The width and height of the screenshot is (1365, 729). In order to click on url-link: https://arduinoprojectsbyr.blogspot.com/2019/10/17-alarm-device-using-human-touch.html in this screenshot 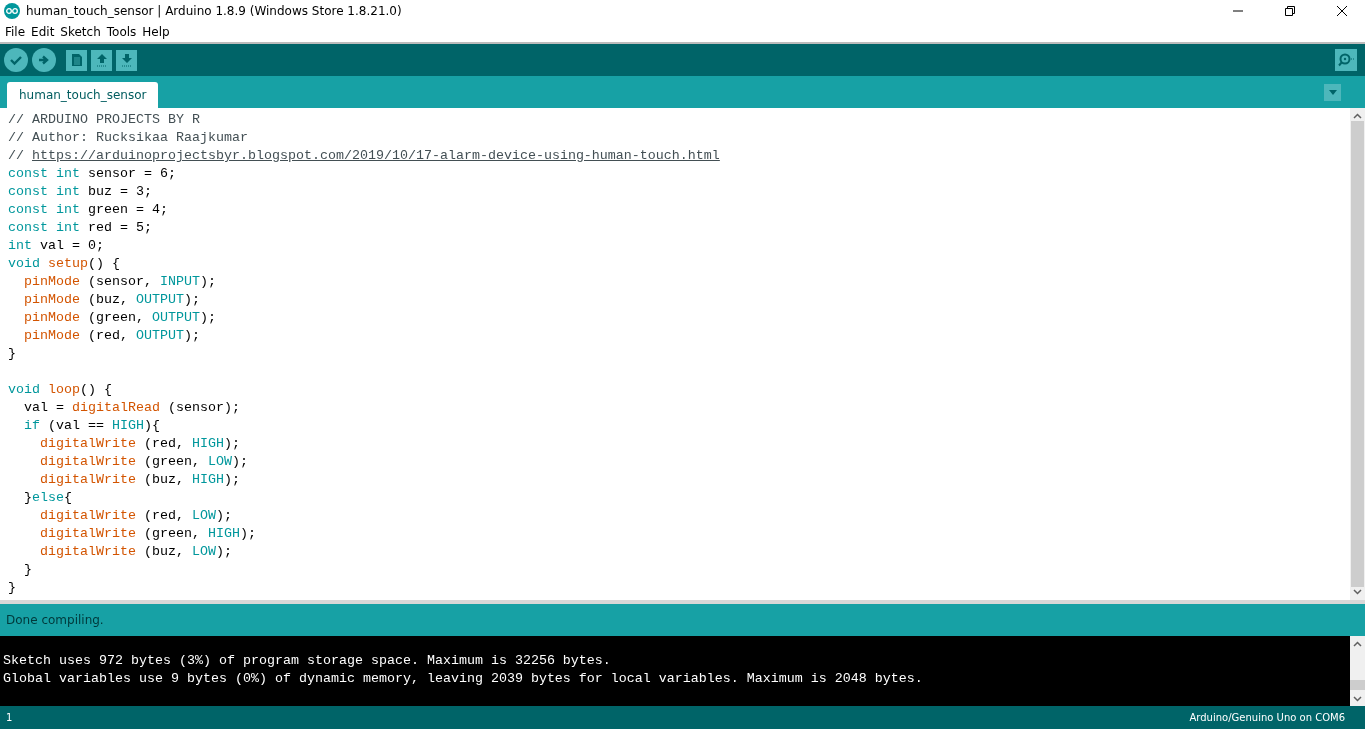, I will do `click(376, 155)`.